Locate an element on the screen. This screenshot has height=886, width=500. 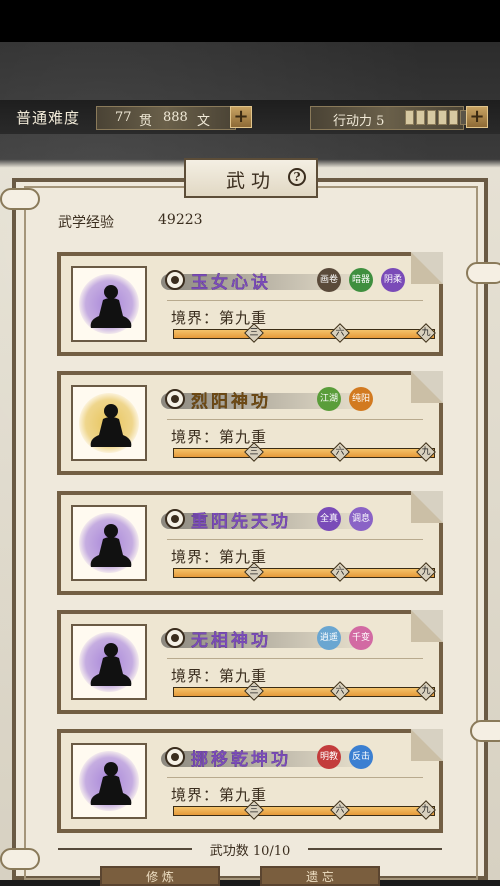
action-points-label: 行动力 5 is located at coordinates (359, 121).